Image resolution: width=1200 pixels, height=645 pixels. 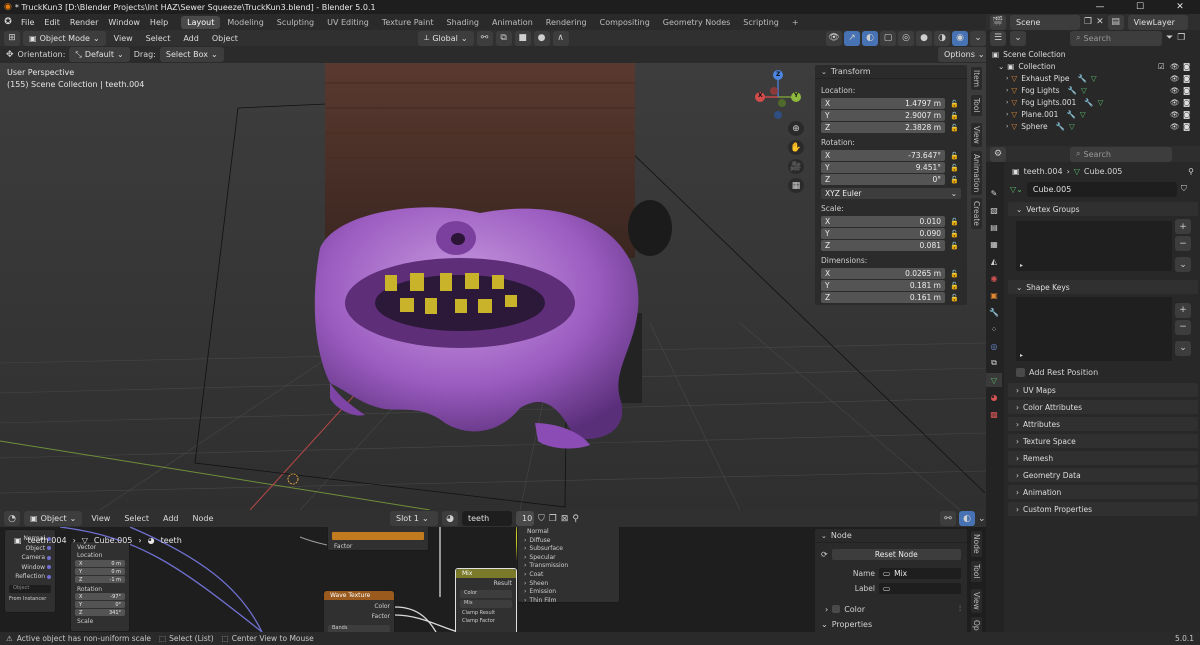 I want to click on visibility-icon: 👁, so click(x=834, y=38).